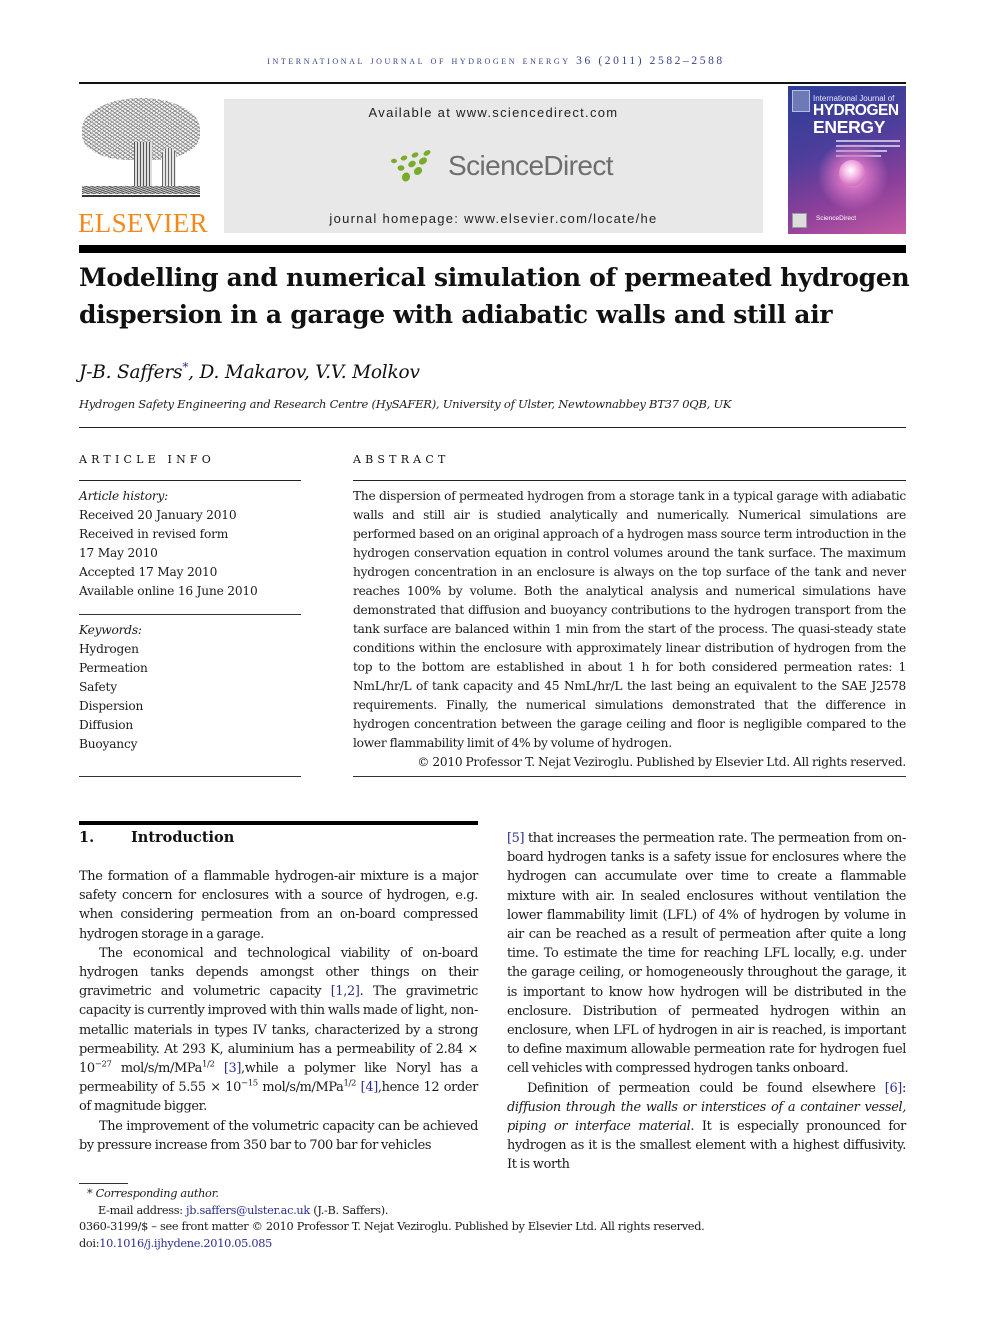 The width and height of the screenshot is (992, 1323). What do you see at coordinates (147, 459) in the screenshot?
I see `article-info-heading: ARTICLE INFO` at bounding box center [147, 459].